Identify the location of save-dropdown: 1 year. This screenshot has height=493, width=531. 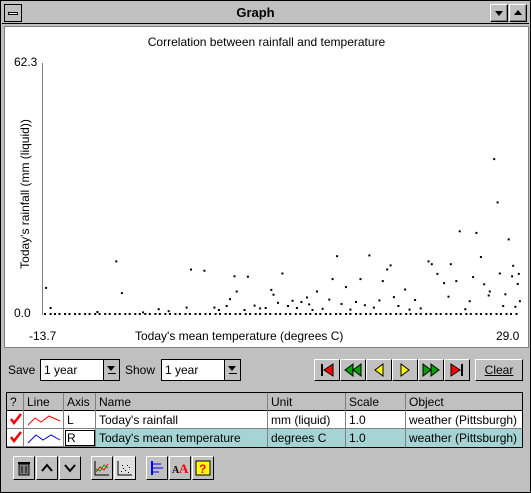
(80, 370).